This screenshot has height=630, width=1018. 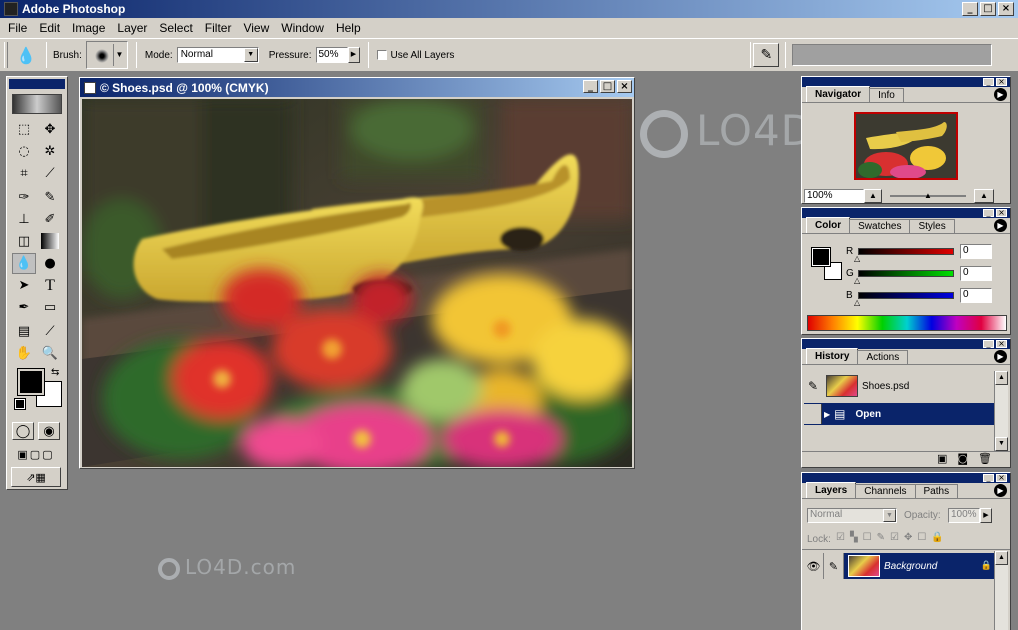 What do you see at coordinates (1001, 411) in the screenshot?
I see `history-scrollbar: ▲ ▼` at bounding box center [1001, 411].